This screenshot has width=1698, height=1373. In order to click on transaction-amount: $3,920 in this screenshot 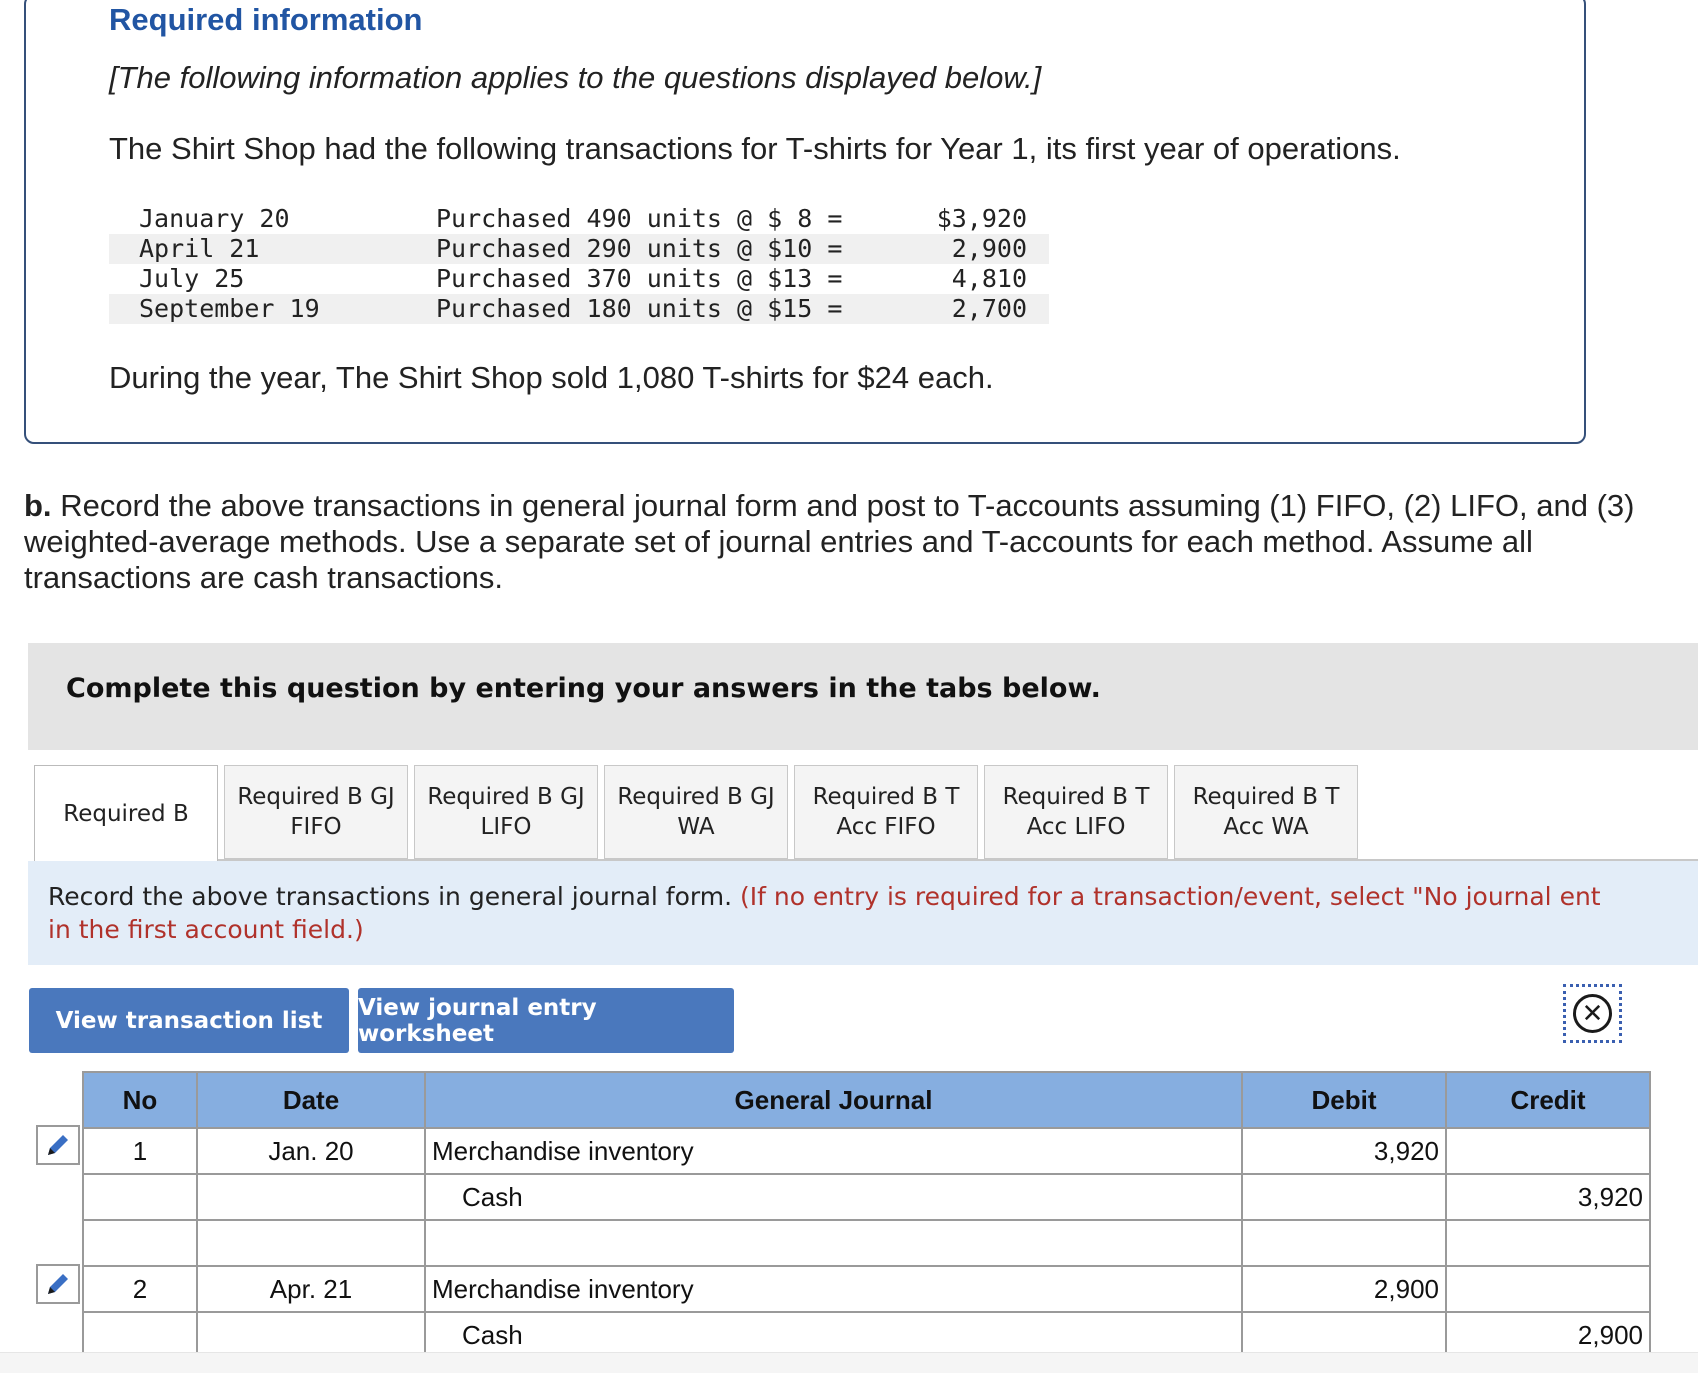, I will do `click(981, 218)`.